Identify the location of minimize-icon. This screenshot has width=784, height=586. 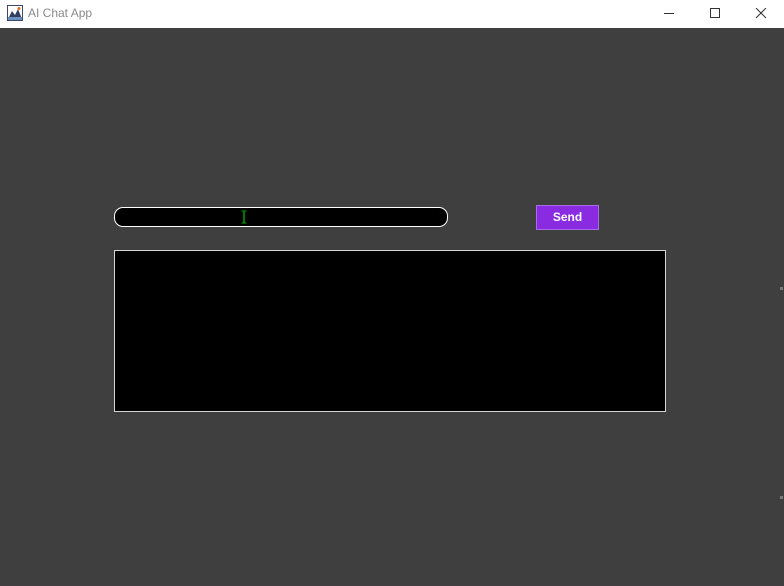
(669, 13).